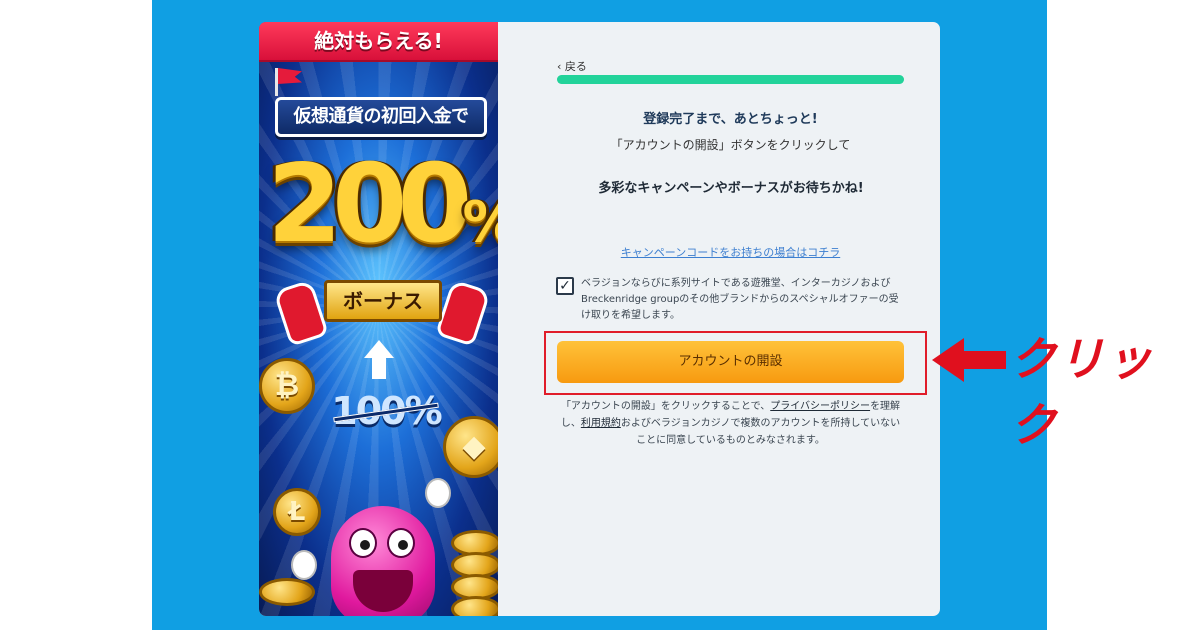  Describe the element at coordinates (731, 188) in the screenshot. I see `promo-message: 多彩なキャンペーンやボーナスがお待ちかね!` at that location.